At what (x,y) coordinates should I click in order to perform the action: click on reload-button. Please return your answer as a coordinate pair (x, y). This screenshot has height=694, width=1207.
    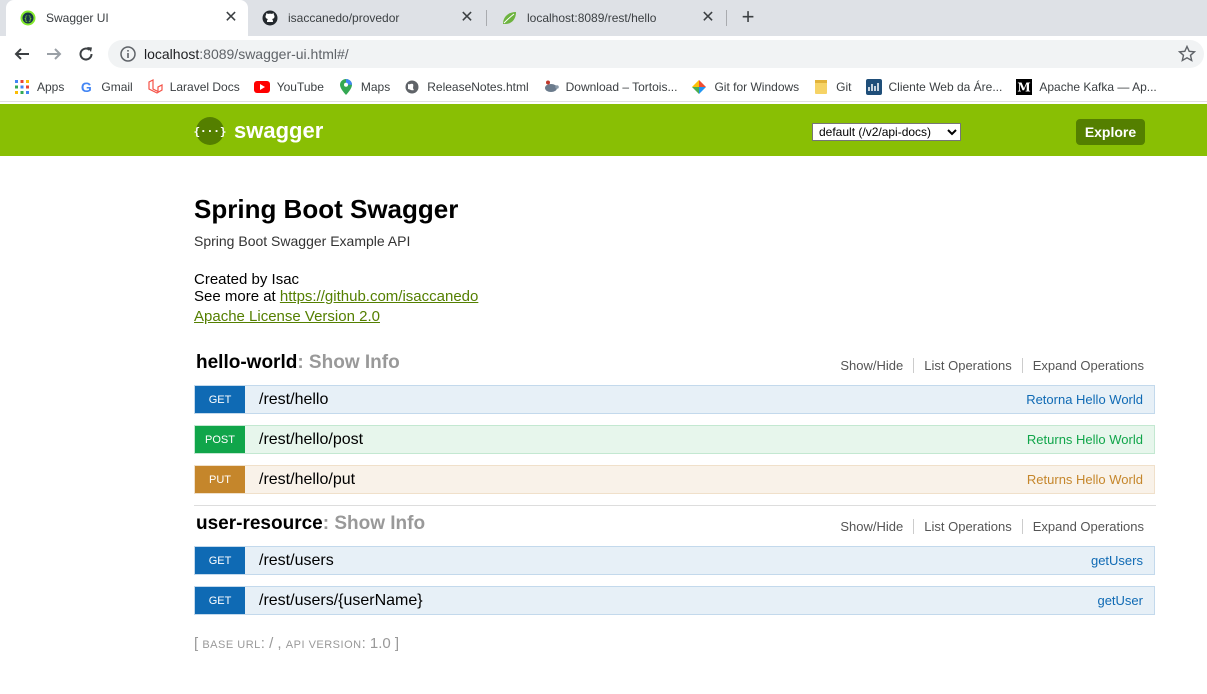
    Looking at the image, I should click on (86, 54).